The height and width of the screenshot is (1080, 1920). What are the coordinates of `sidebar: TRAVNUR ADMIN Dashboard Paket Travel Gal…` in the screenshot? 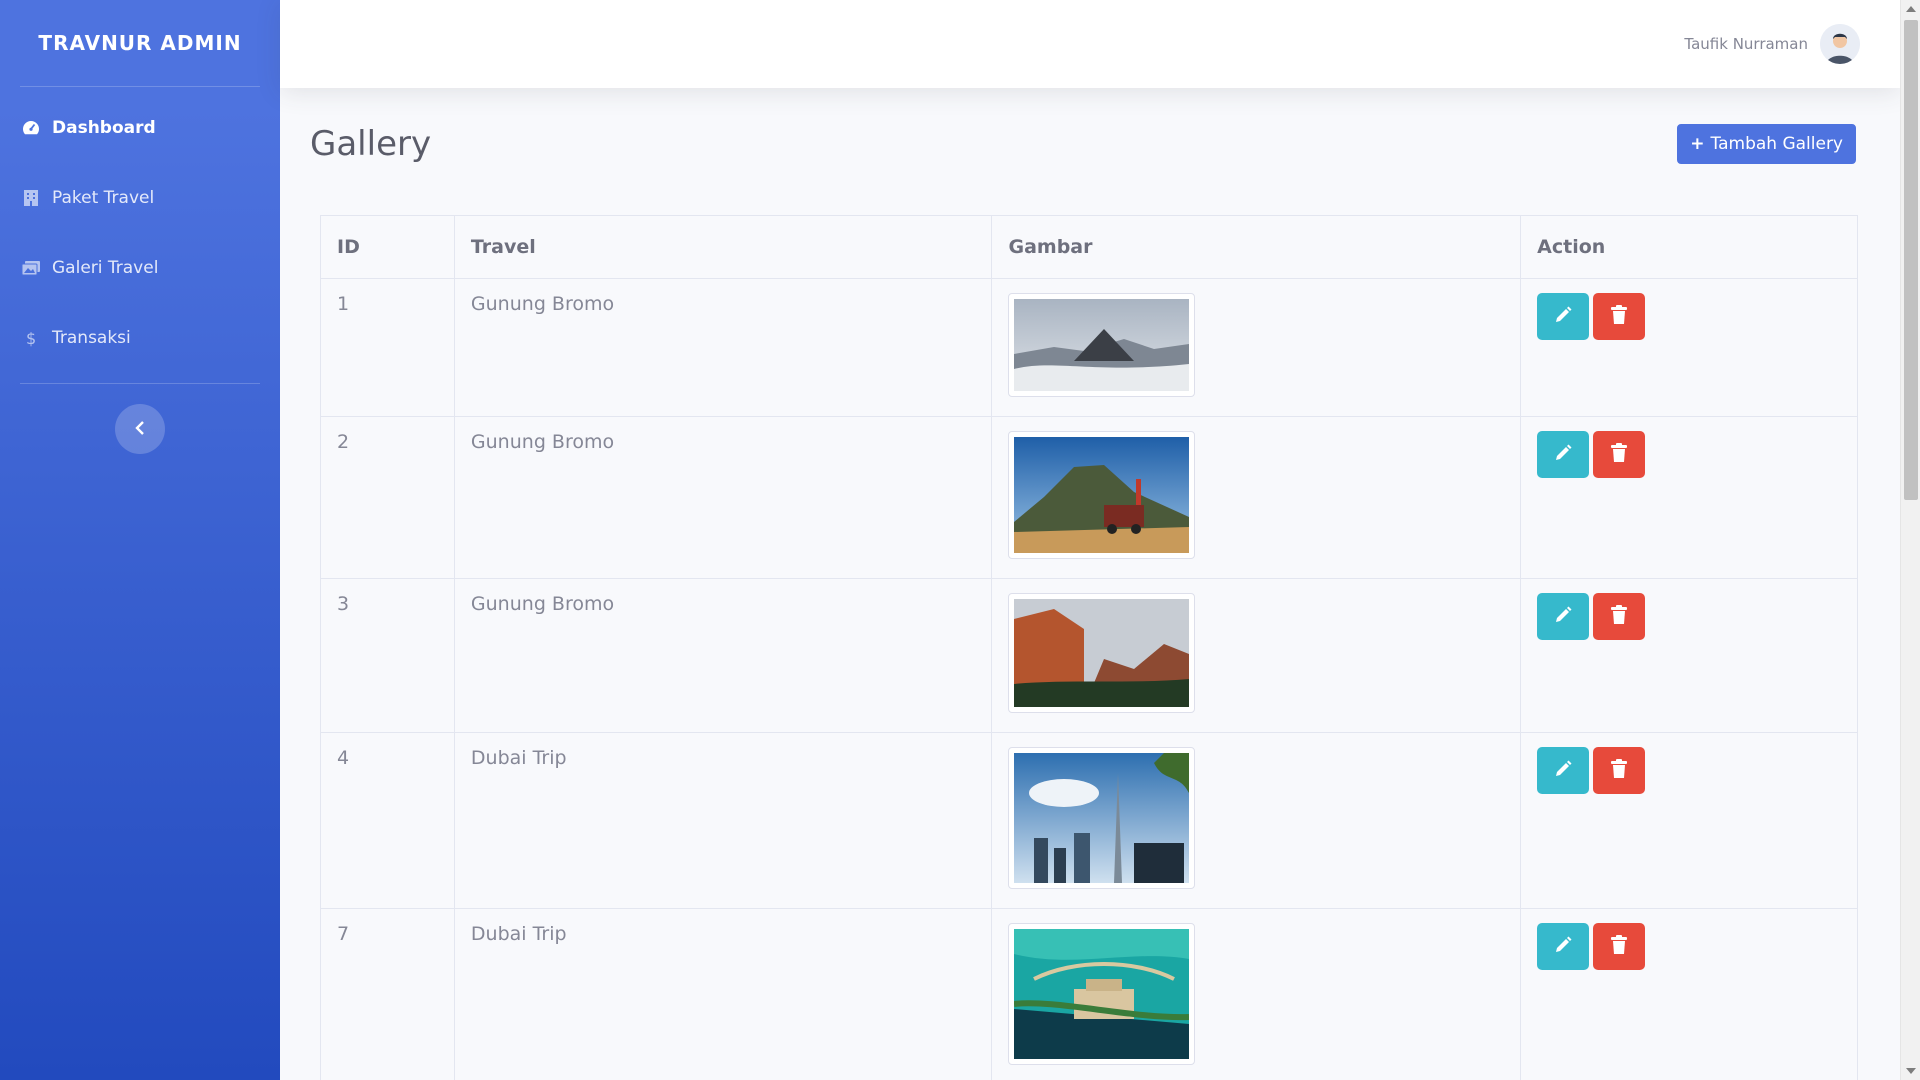 It's located at (140, 540).